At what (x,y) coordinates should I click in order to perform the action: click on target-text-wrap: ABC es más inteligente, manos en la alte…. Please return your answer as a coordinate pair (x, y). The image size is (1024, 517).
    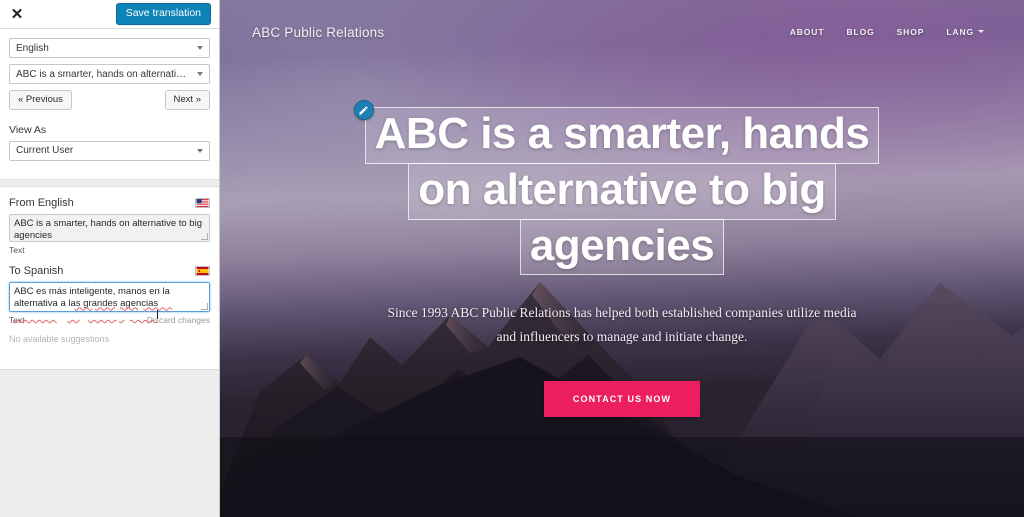
    Looking at the image, I should click on (109, 300).